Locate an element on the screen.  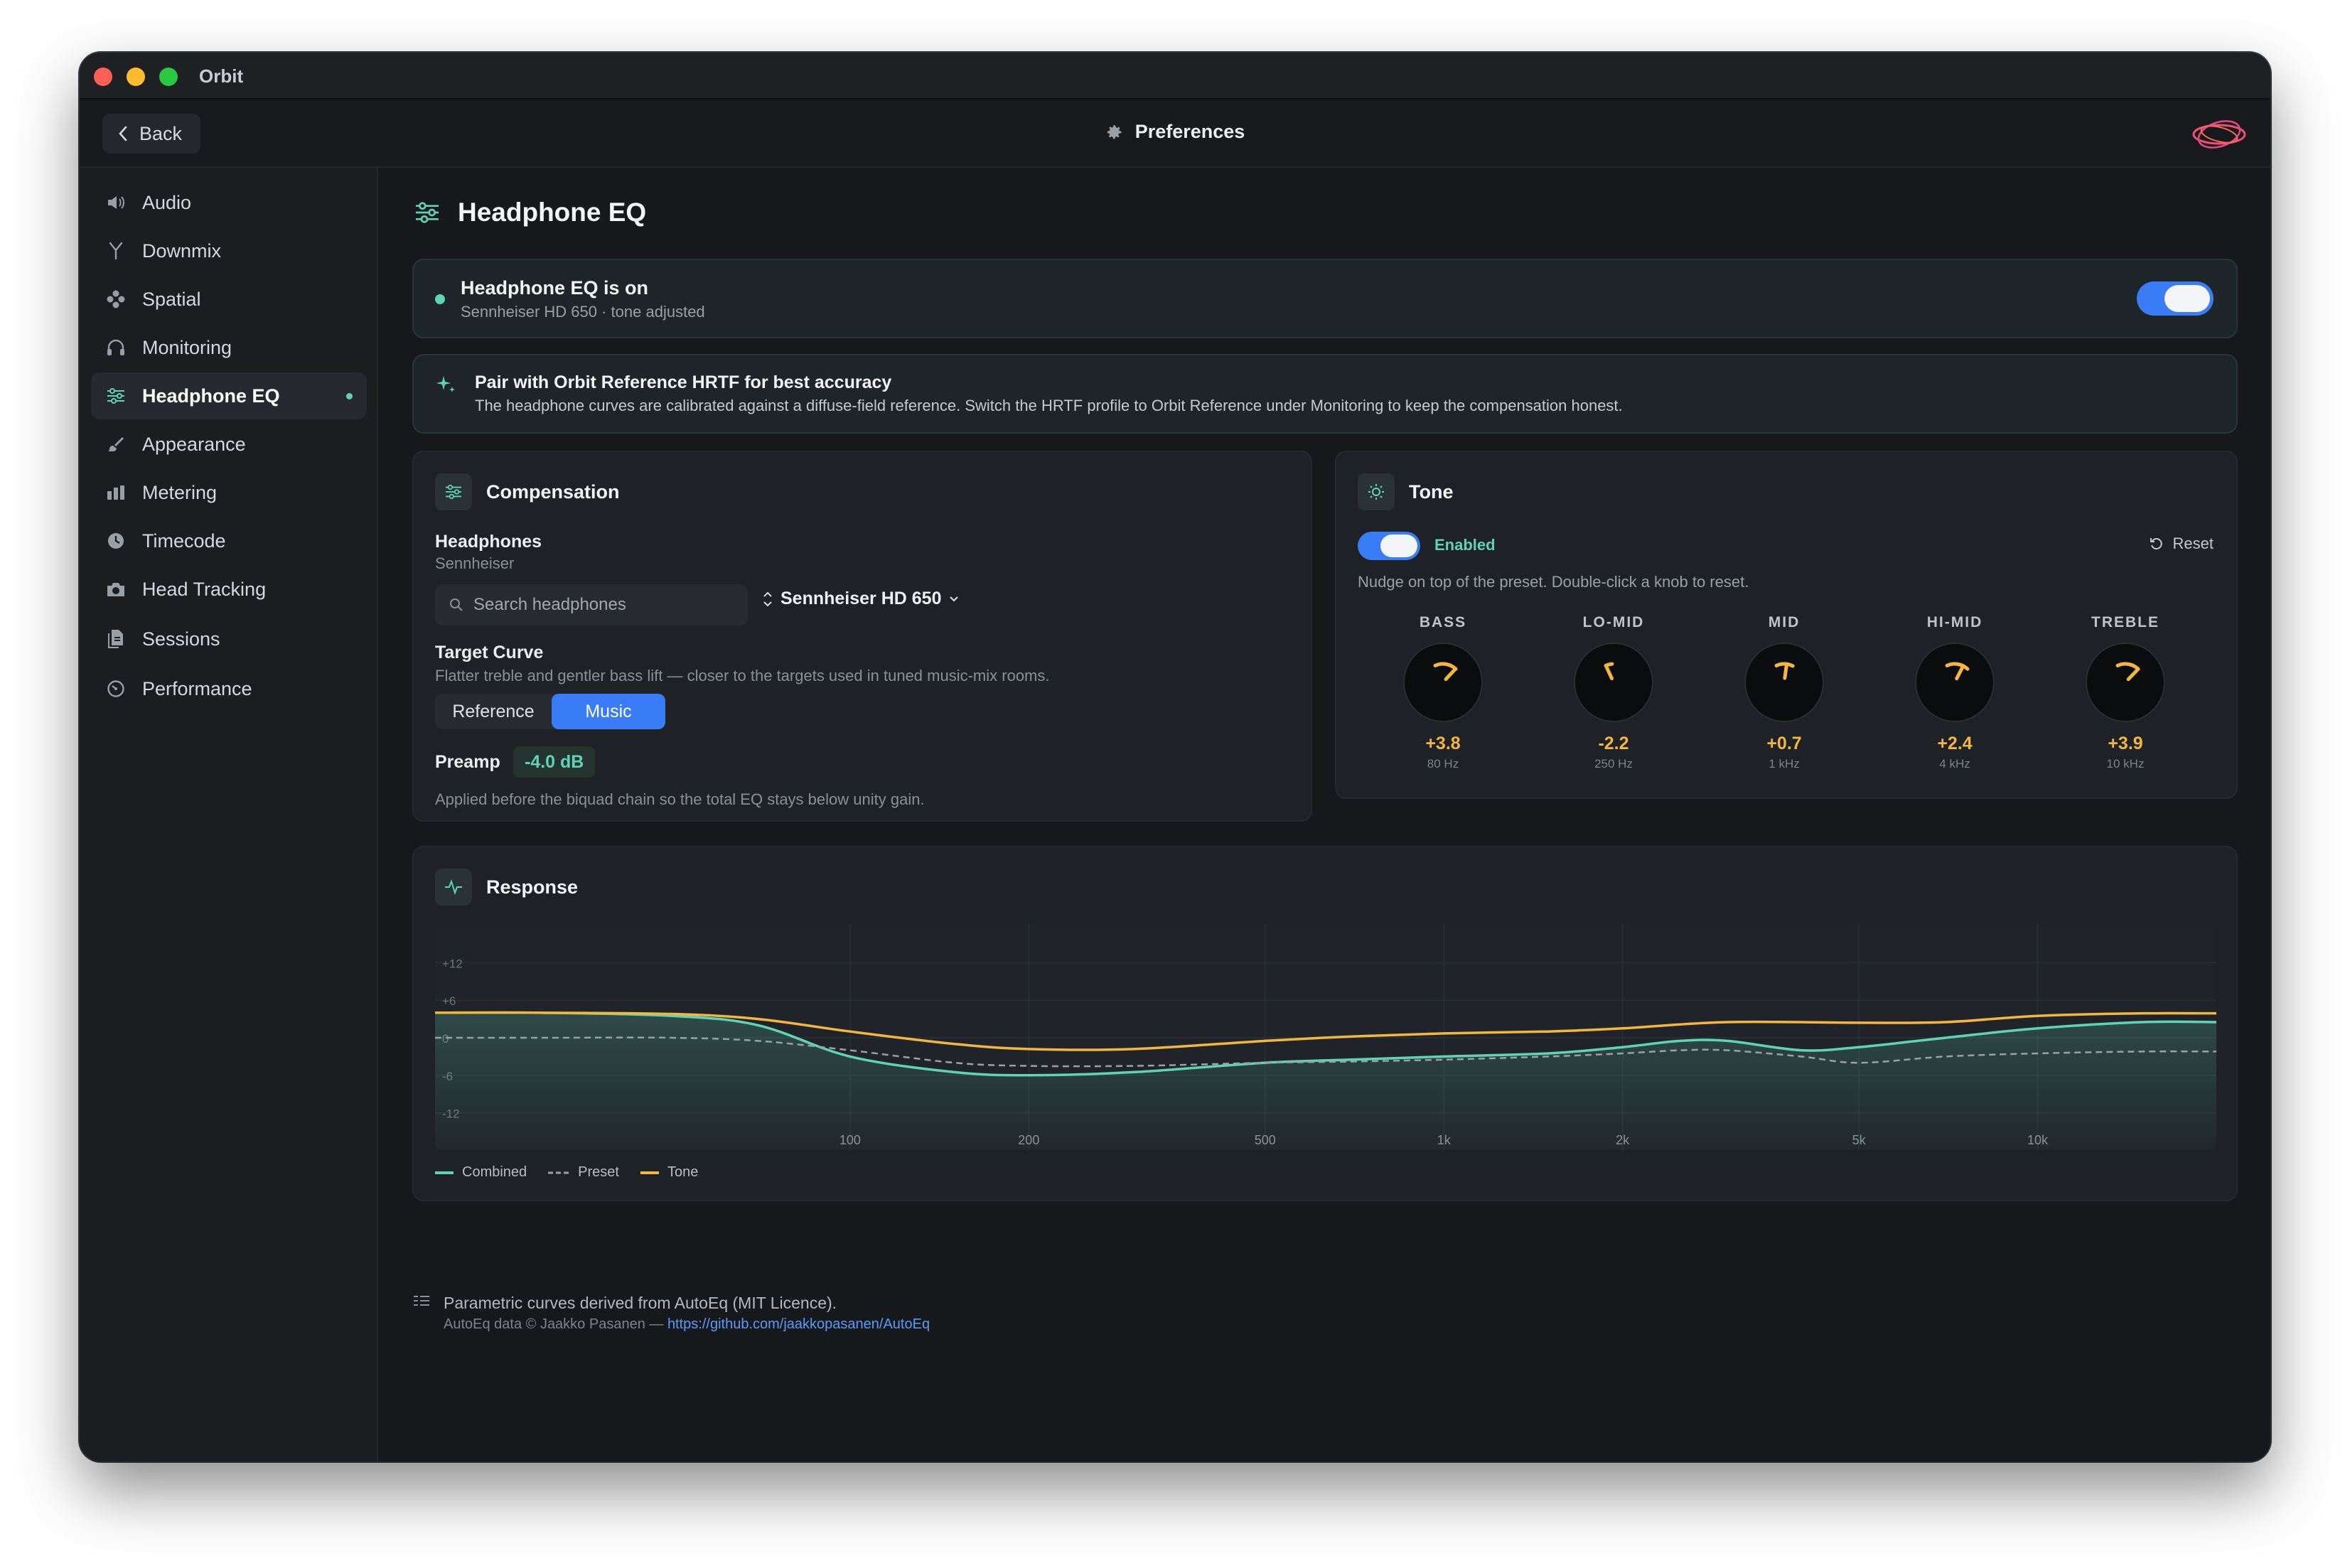
back-button-label: Back is located at coordinates (161, 133).